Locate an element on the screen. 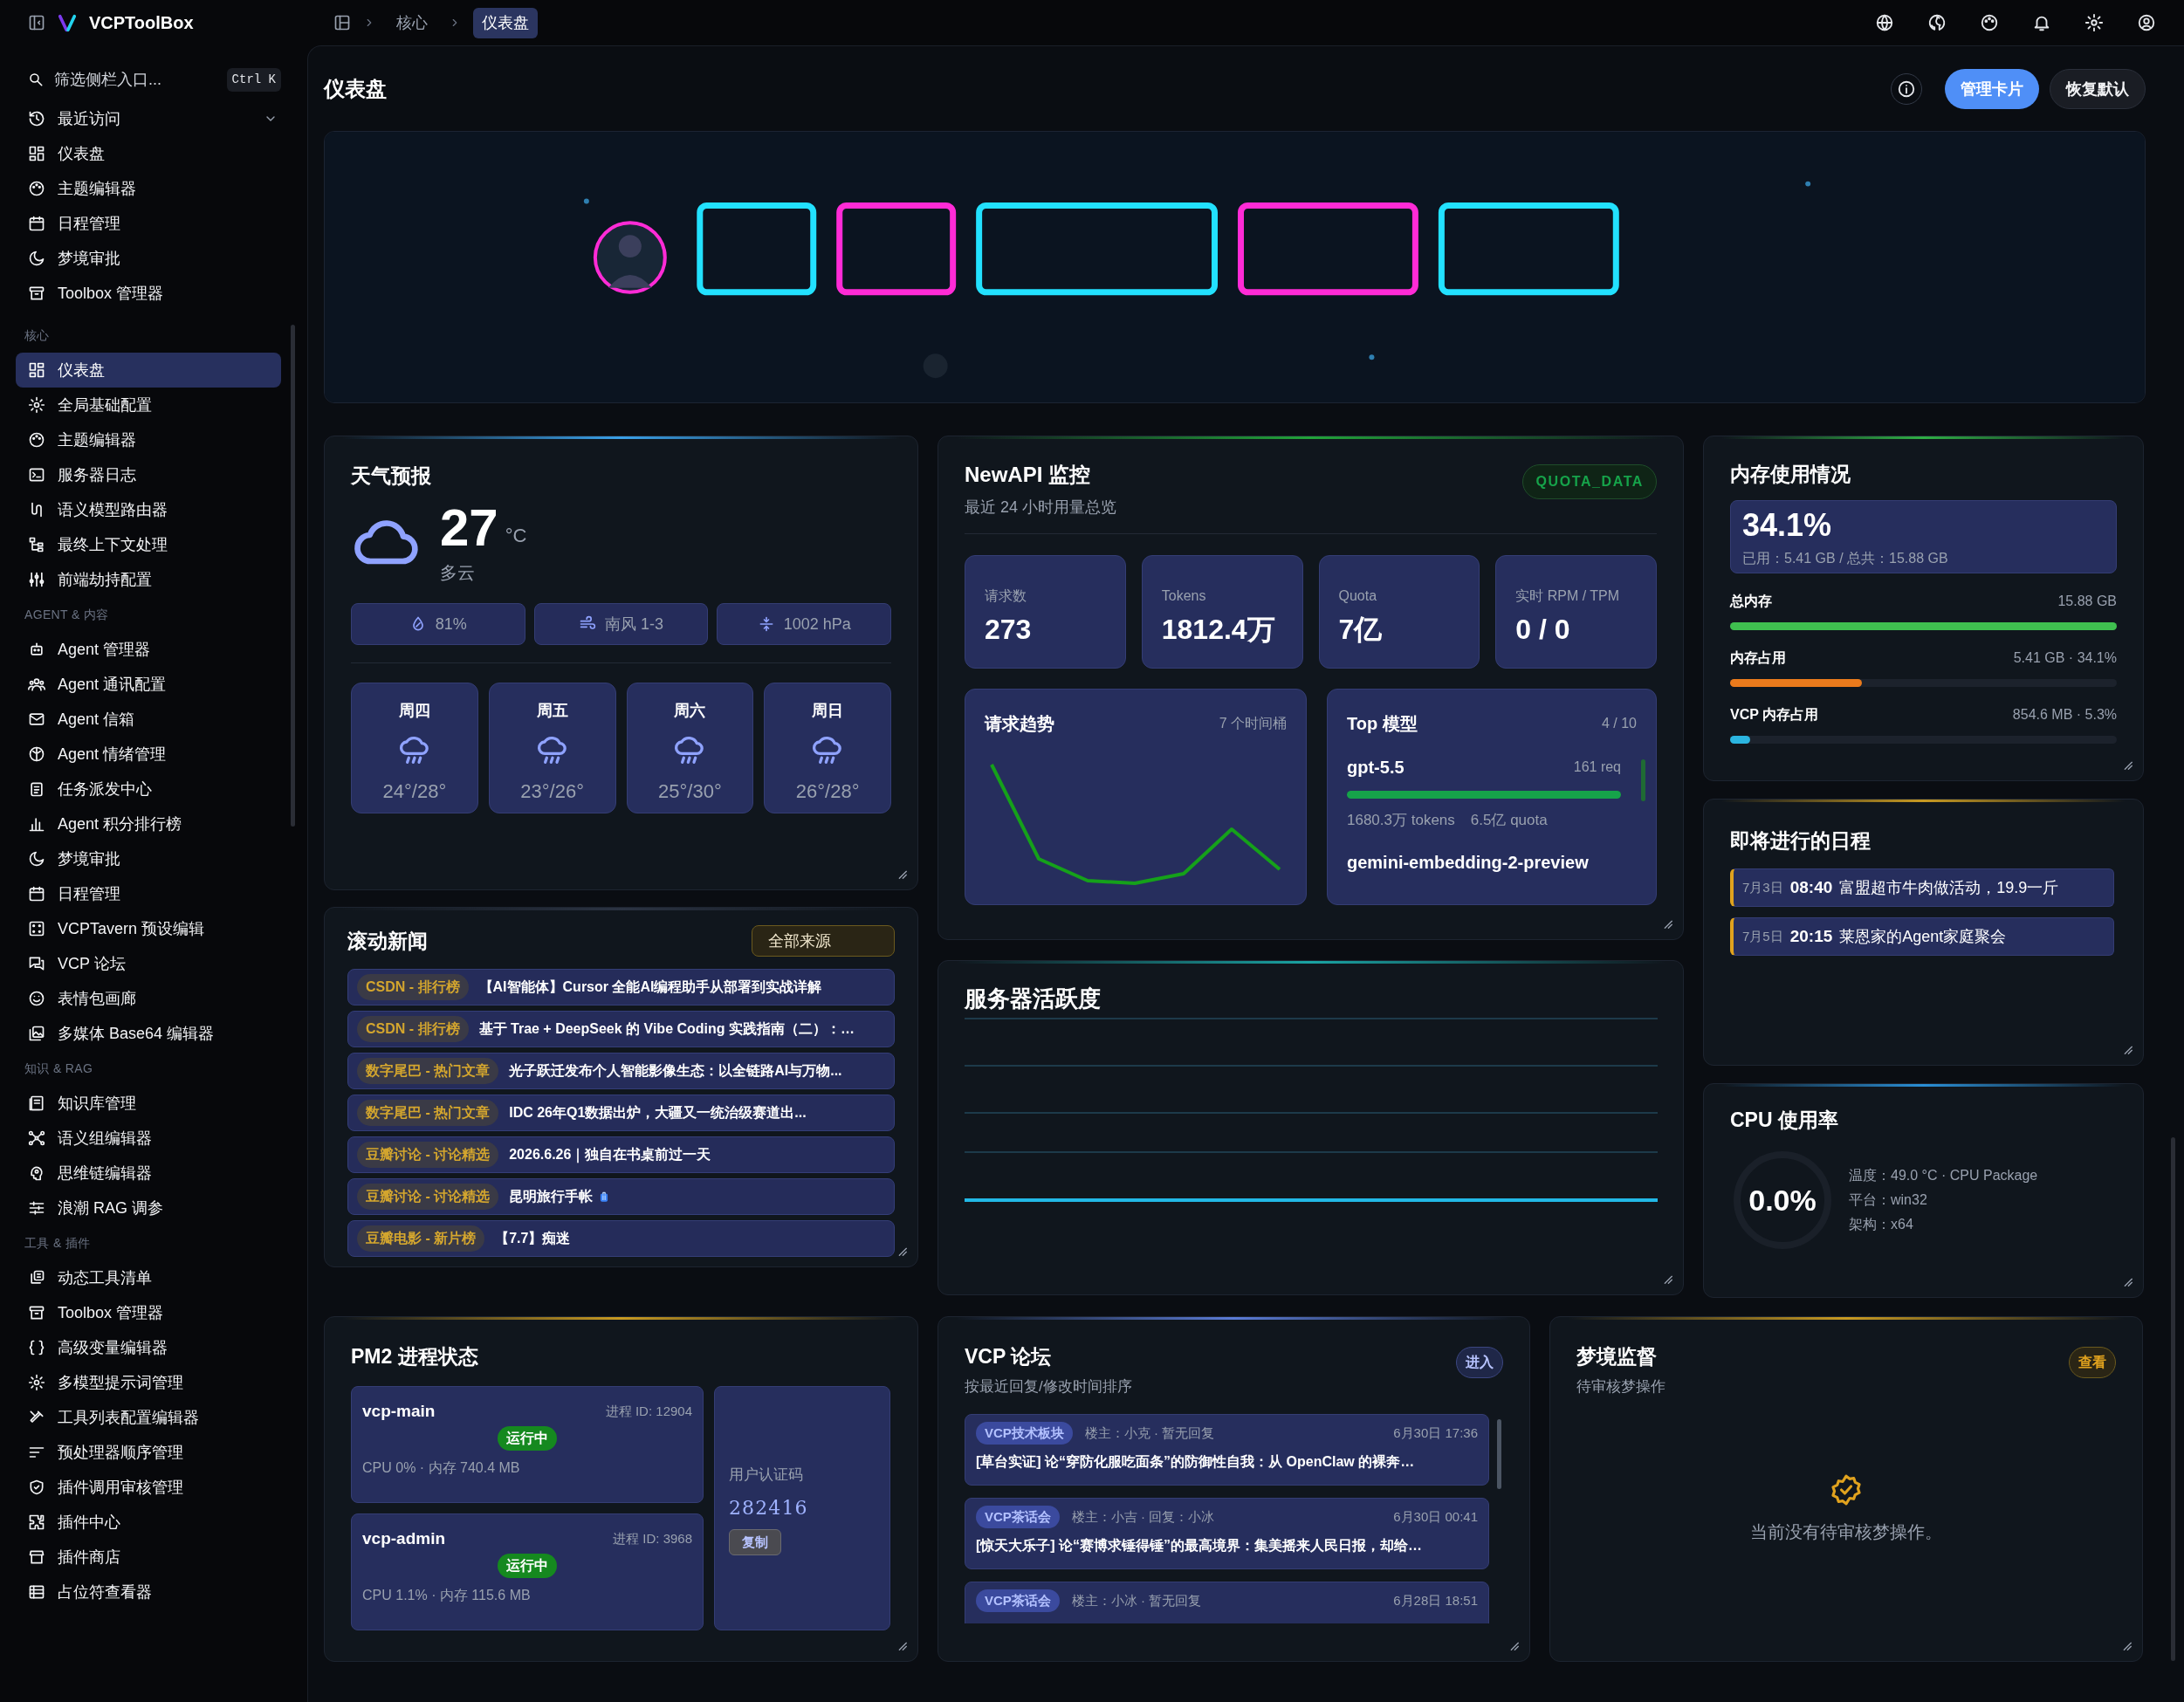 The image size is (2184, 1702). user-icon is located at coordinates (2146, 23).